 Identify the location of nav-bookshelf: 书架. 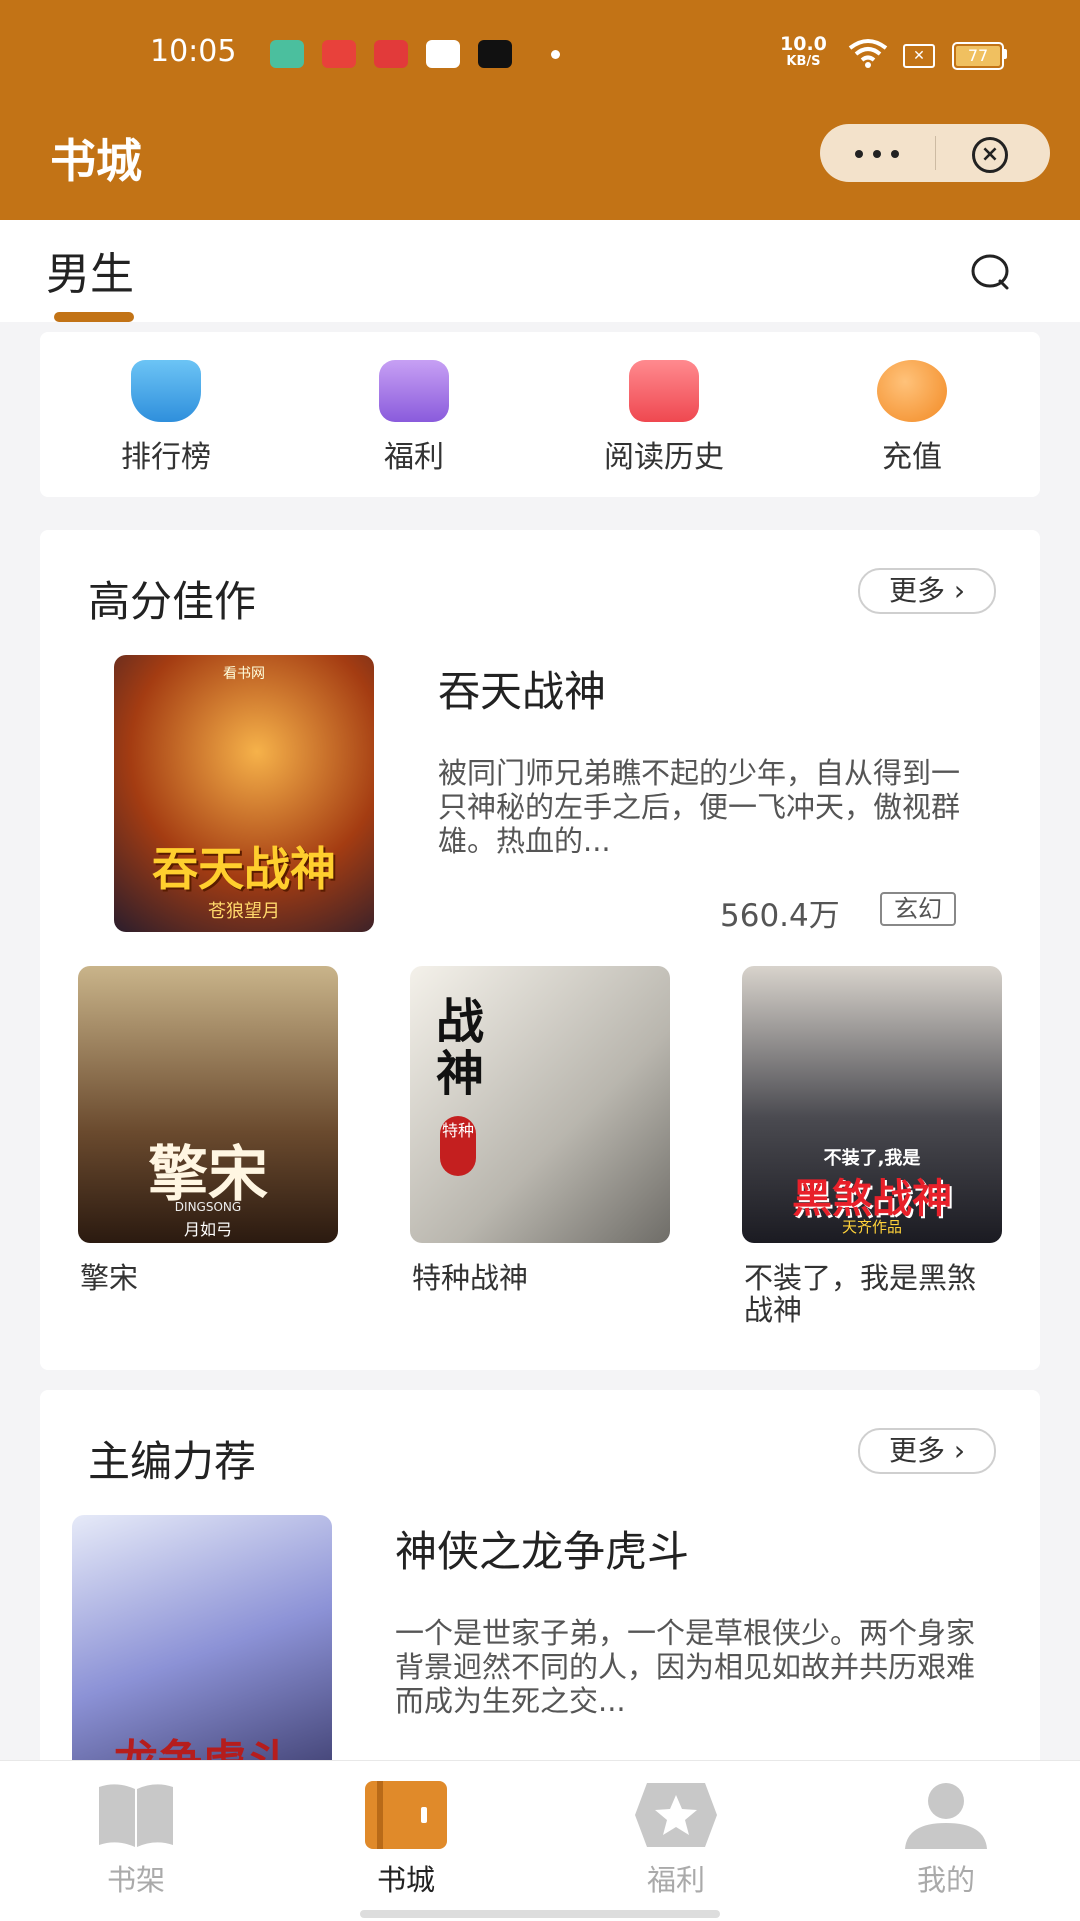
(136, 1839).